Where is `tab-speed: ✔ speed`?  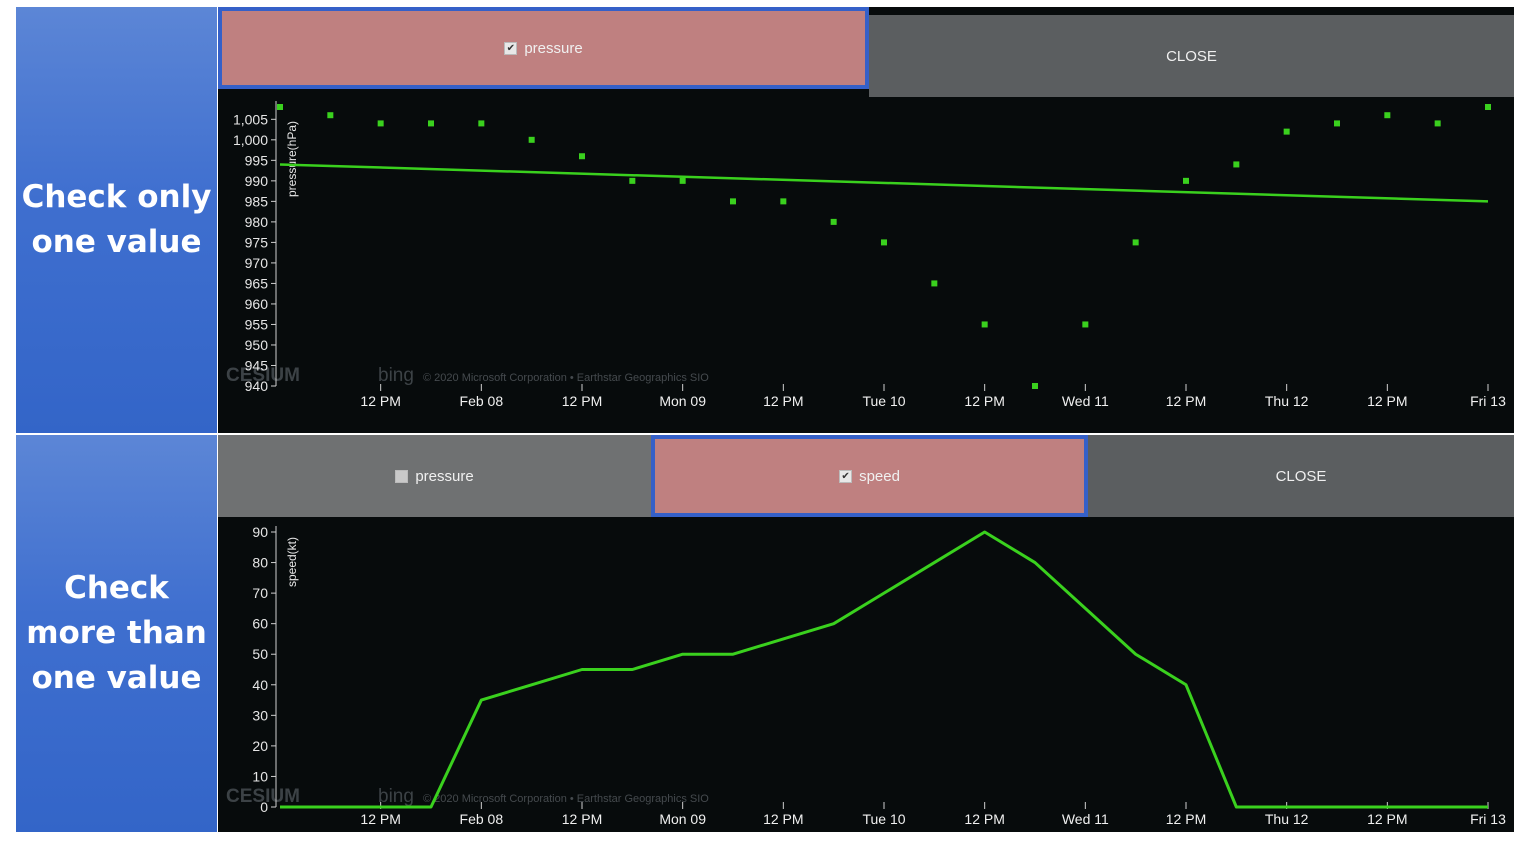
tab-speed: ✔ speed is located at coordinates (869, 476).